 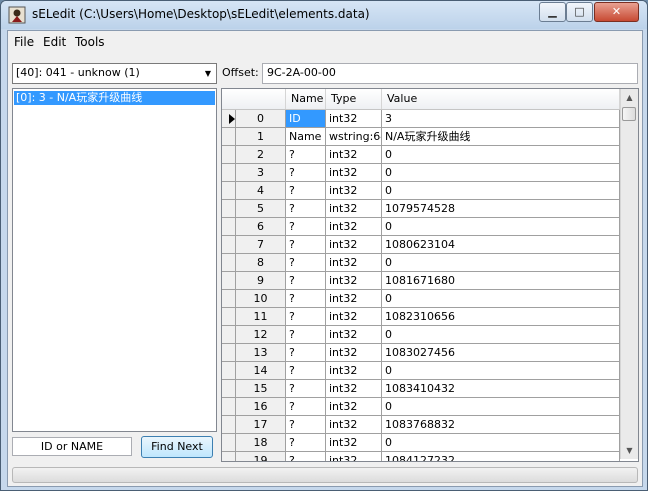 I want to click on cell-name: Name, so click(x=306, y=137).